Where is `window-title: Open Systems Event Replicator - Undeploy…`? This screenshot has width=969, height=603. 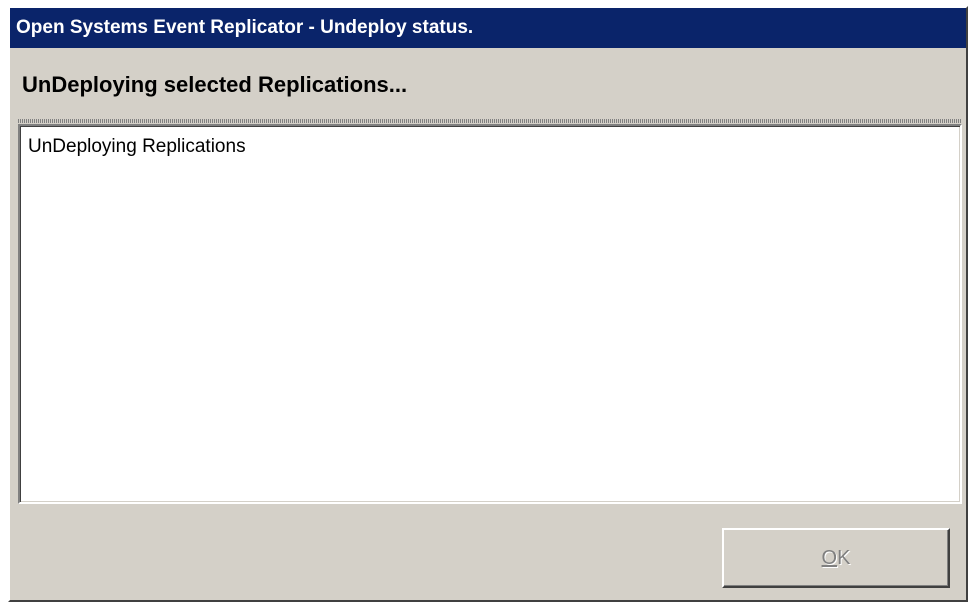
window-title: Open Systems Event Replicator - Undeploy… is located at coordinates (245, 27).